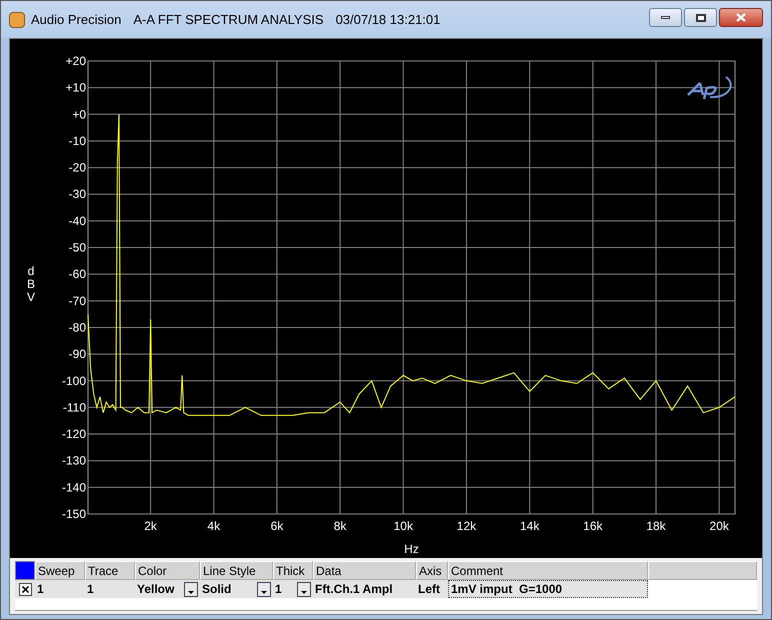 Image resolution: width=772 pixels, height=620 pixels. I want to click on y-tick-label: -50, so click(77, 247).